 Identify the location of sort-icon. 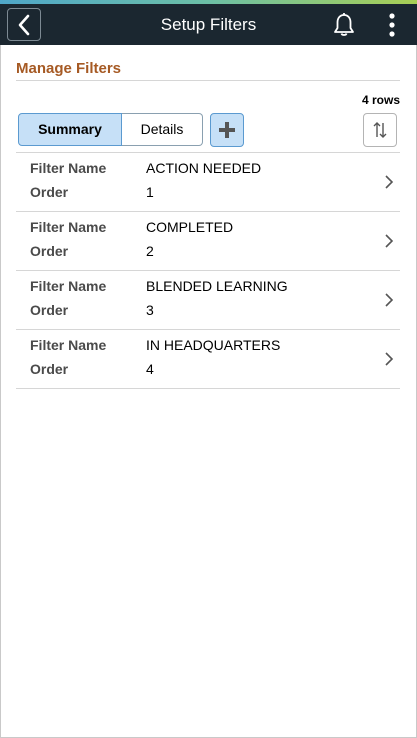
(380, 130).